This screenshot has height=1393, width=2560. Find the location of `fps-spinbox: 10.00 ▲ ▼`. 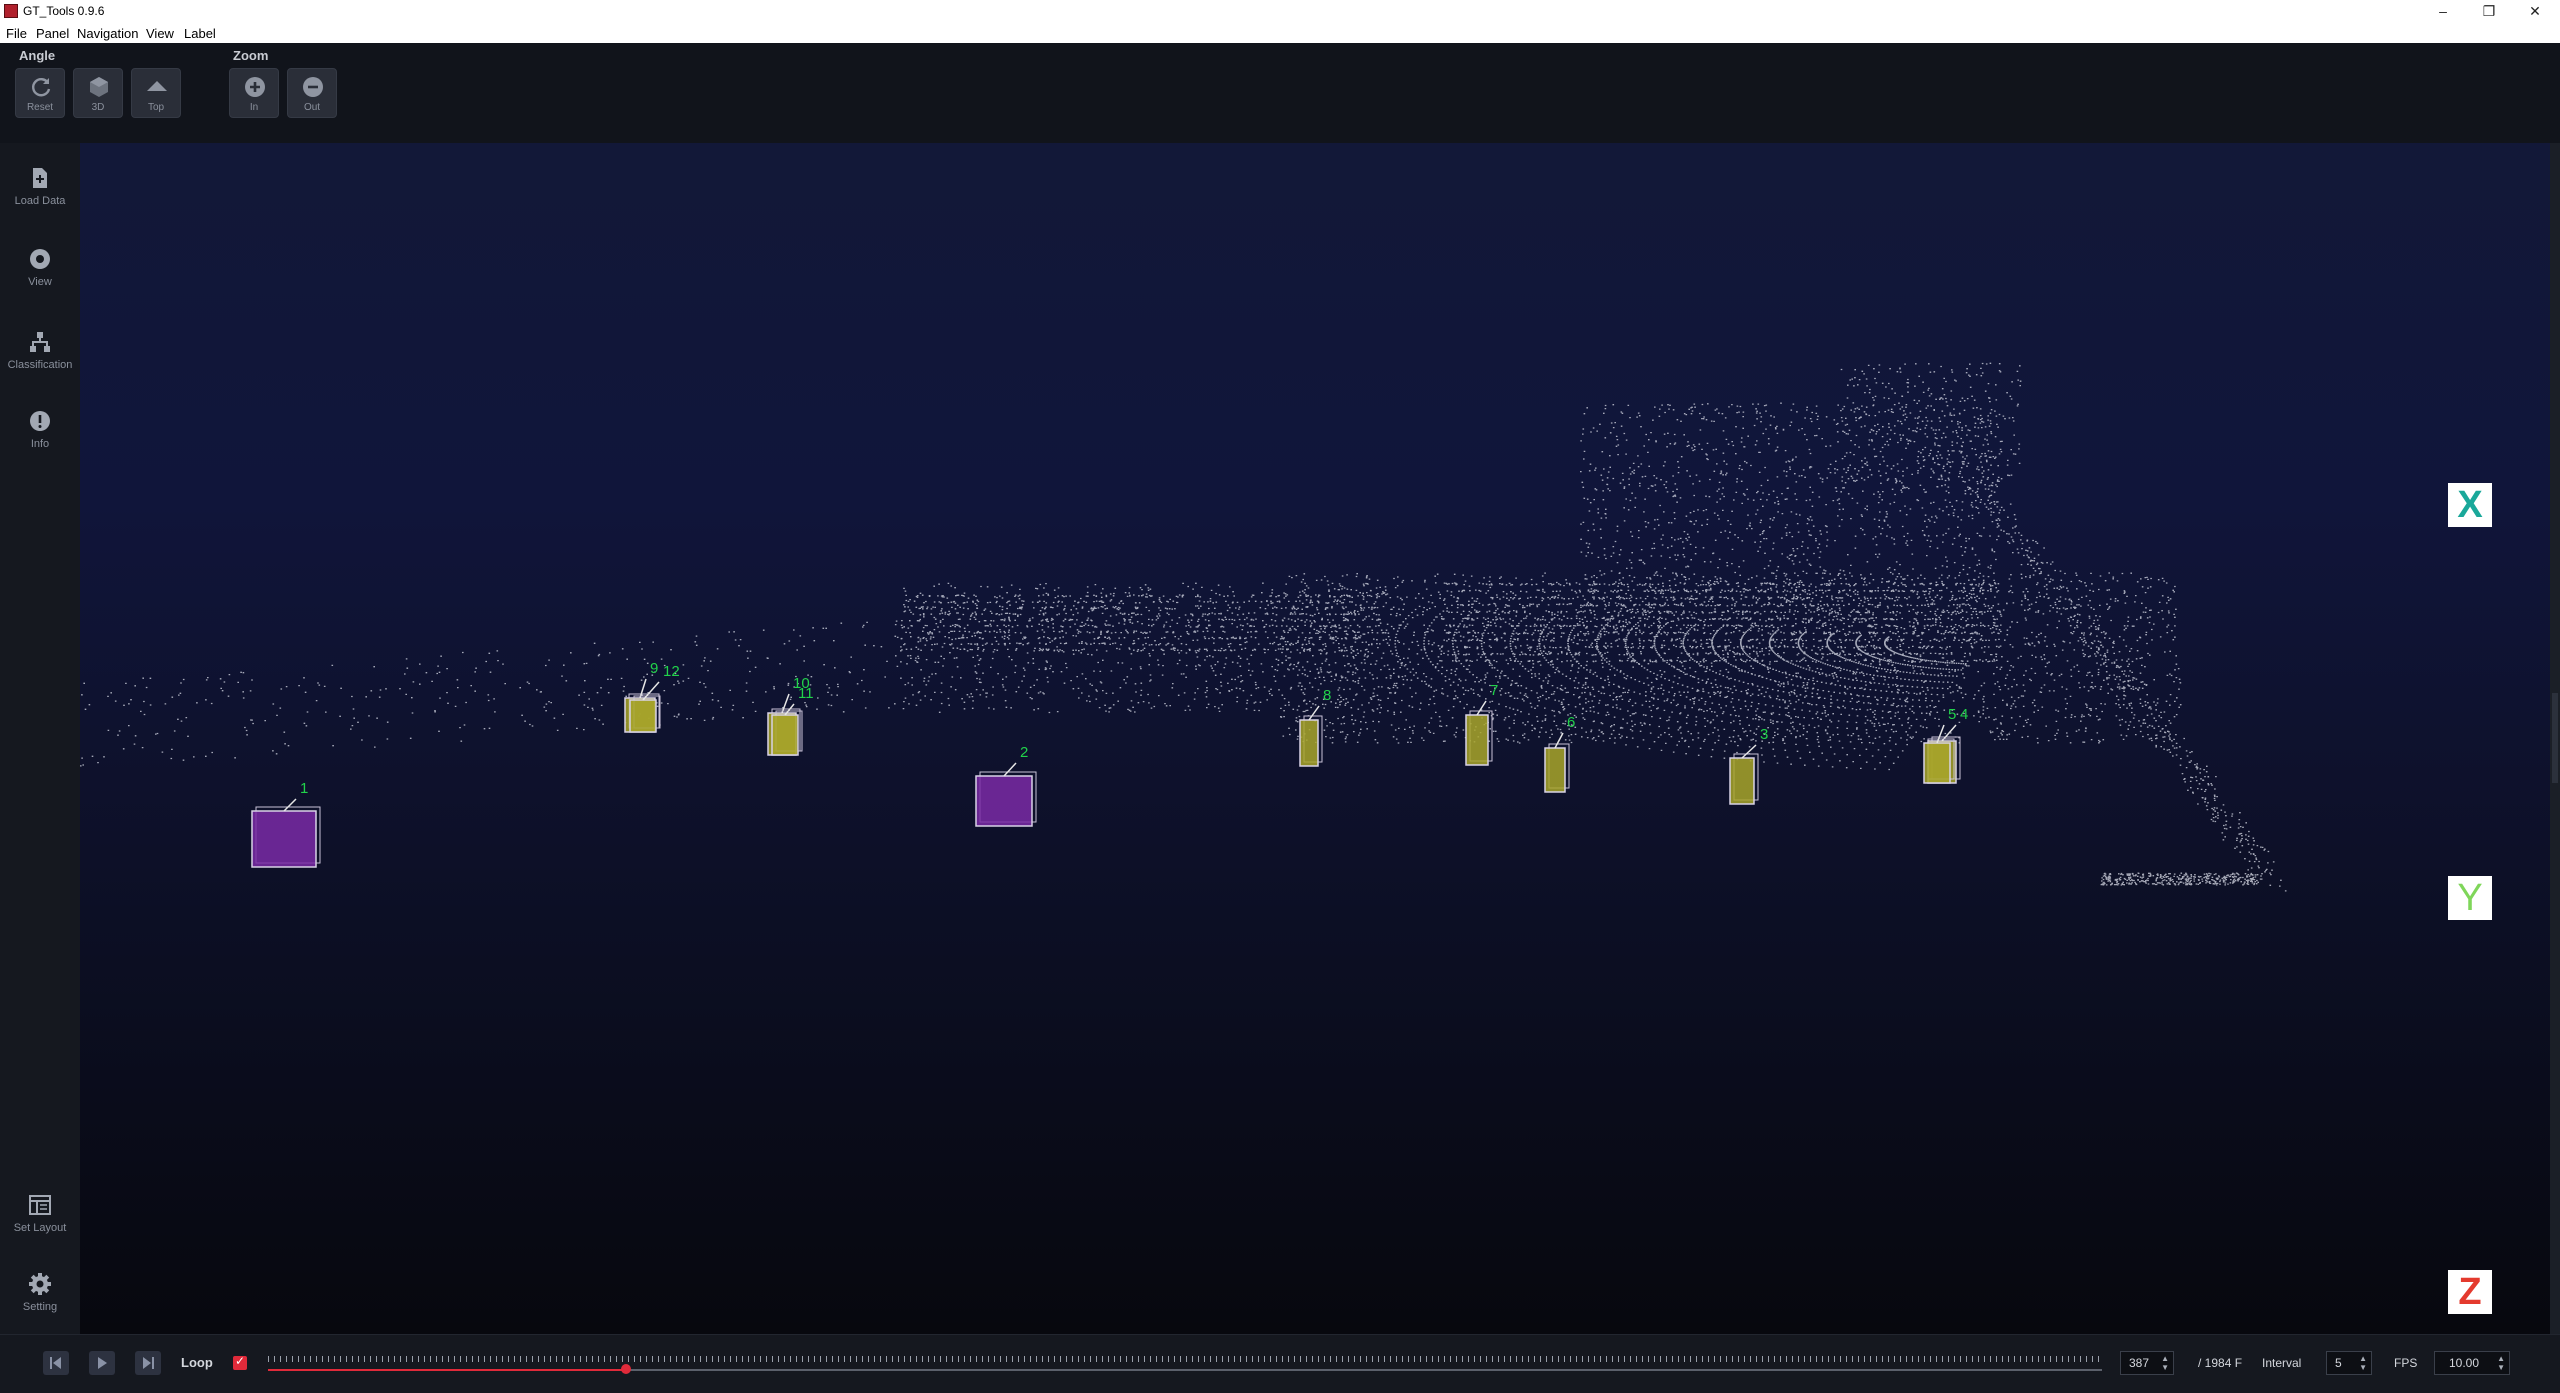

fps-spinbox: 10.00 ▲ ▼ is located at coordinates (2472, 1363).